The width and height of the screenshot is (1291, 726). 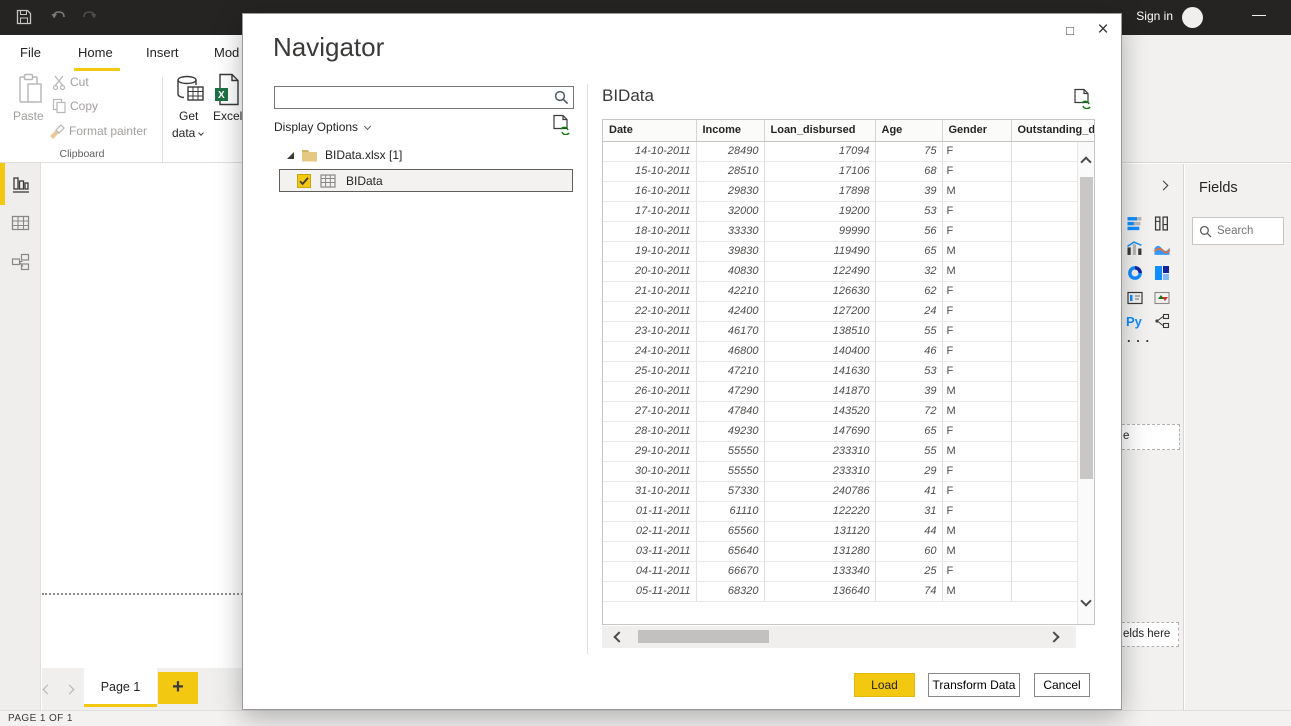 I want to click on transform-data-button: Transform Data, so click(x=974, y=685).